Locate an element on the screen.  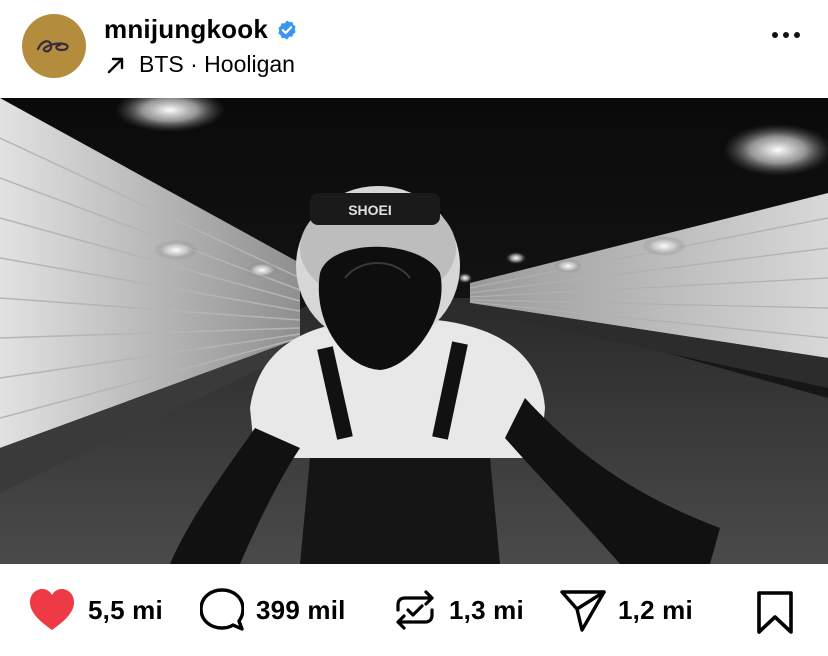
repost-count: 1,3 mi is located at coordinates (486, 609).